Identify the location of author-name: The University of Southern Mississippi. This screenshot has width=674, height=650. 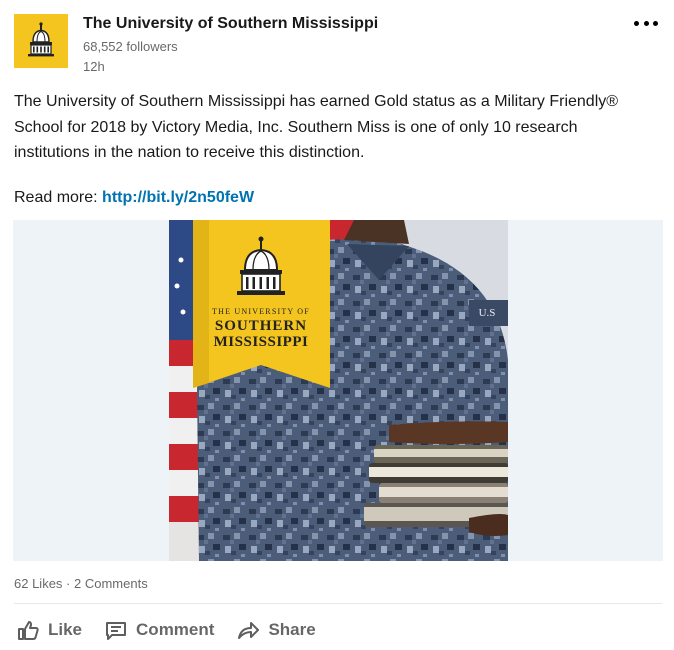
(230, 24).